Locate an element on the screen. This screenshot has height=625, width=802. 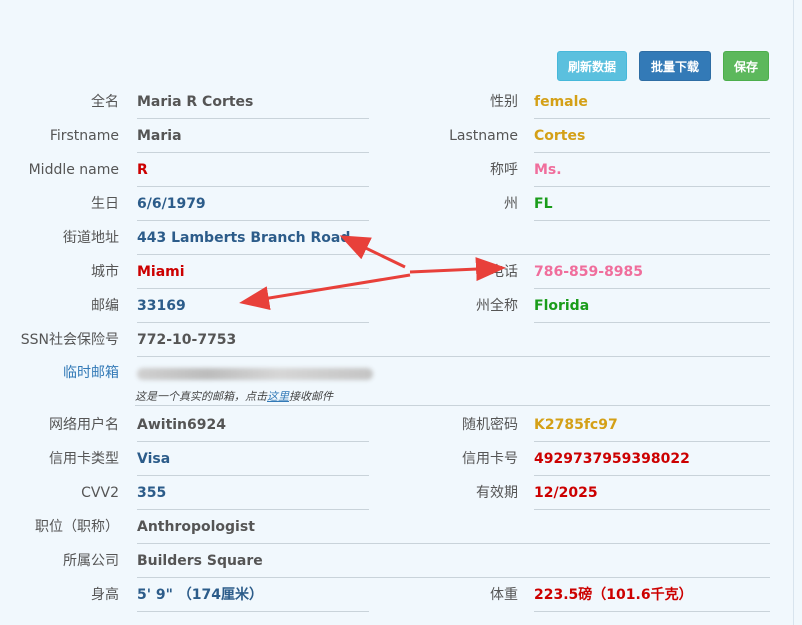
lastname-label: Lastname is located at coordinates (483, 136).